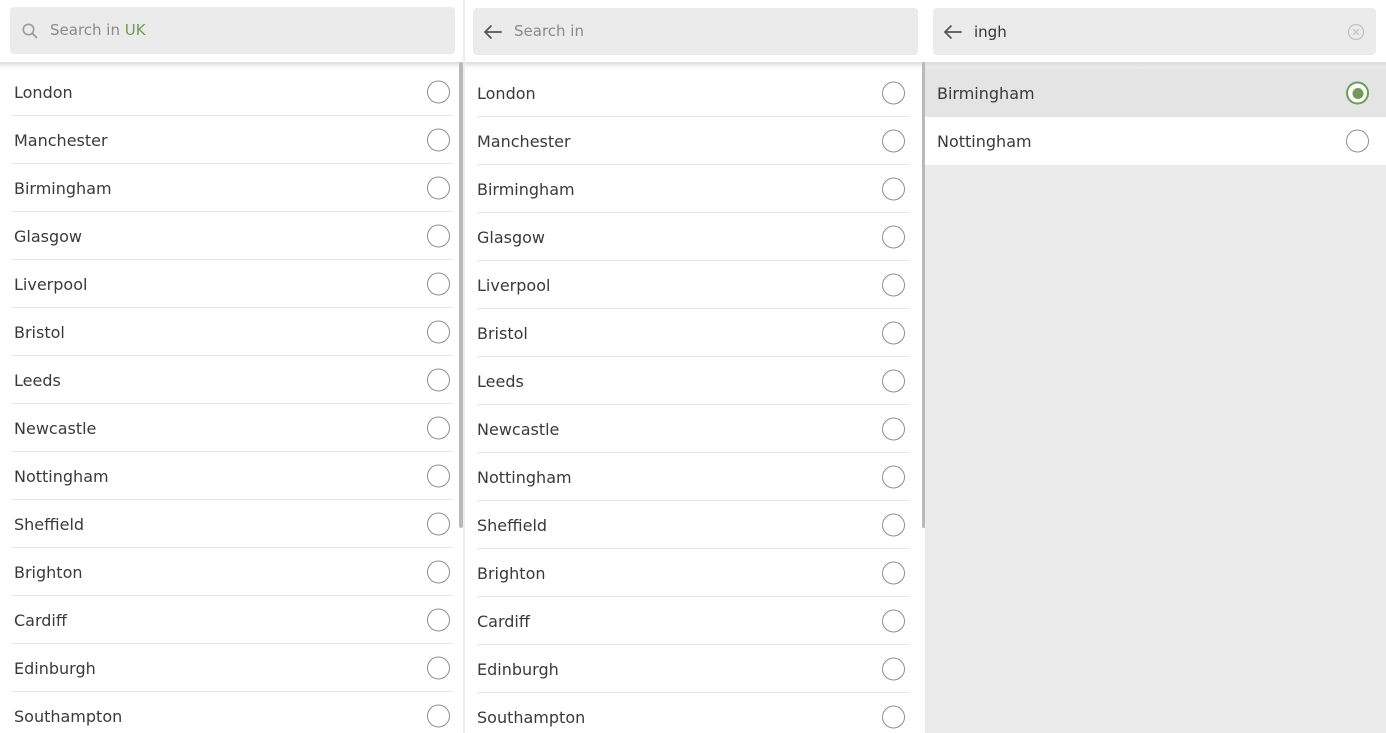 The image size is (1386, 733). Describe the element at coordinates (1154, 31) in the screenshot. I see `search-input: ingh` at that location.